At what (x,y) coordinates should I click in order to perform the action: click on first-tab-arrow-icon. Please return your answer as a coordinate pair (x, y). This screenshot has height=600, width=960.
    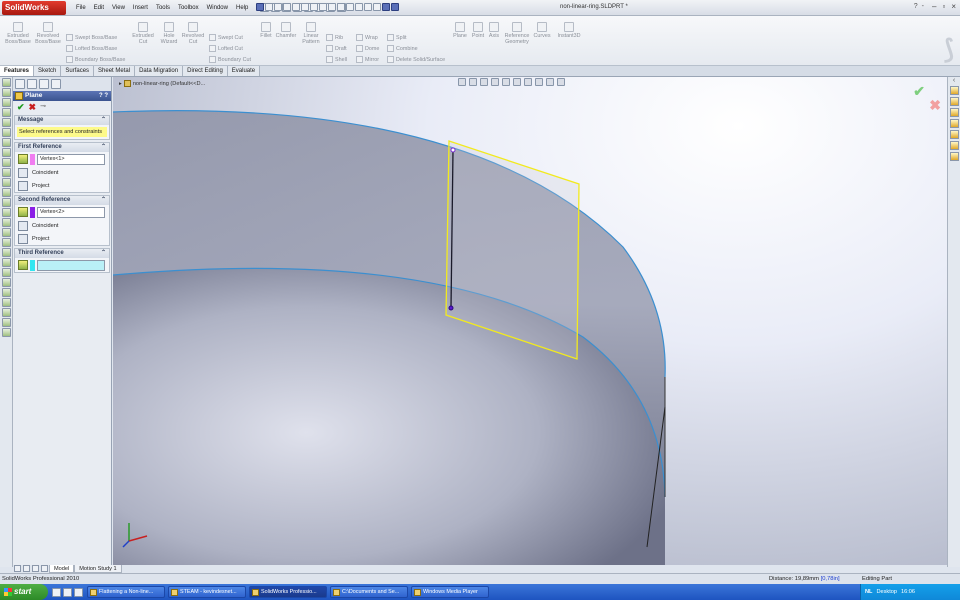
    Looking at the image, I should click on (17, 568).